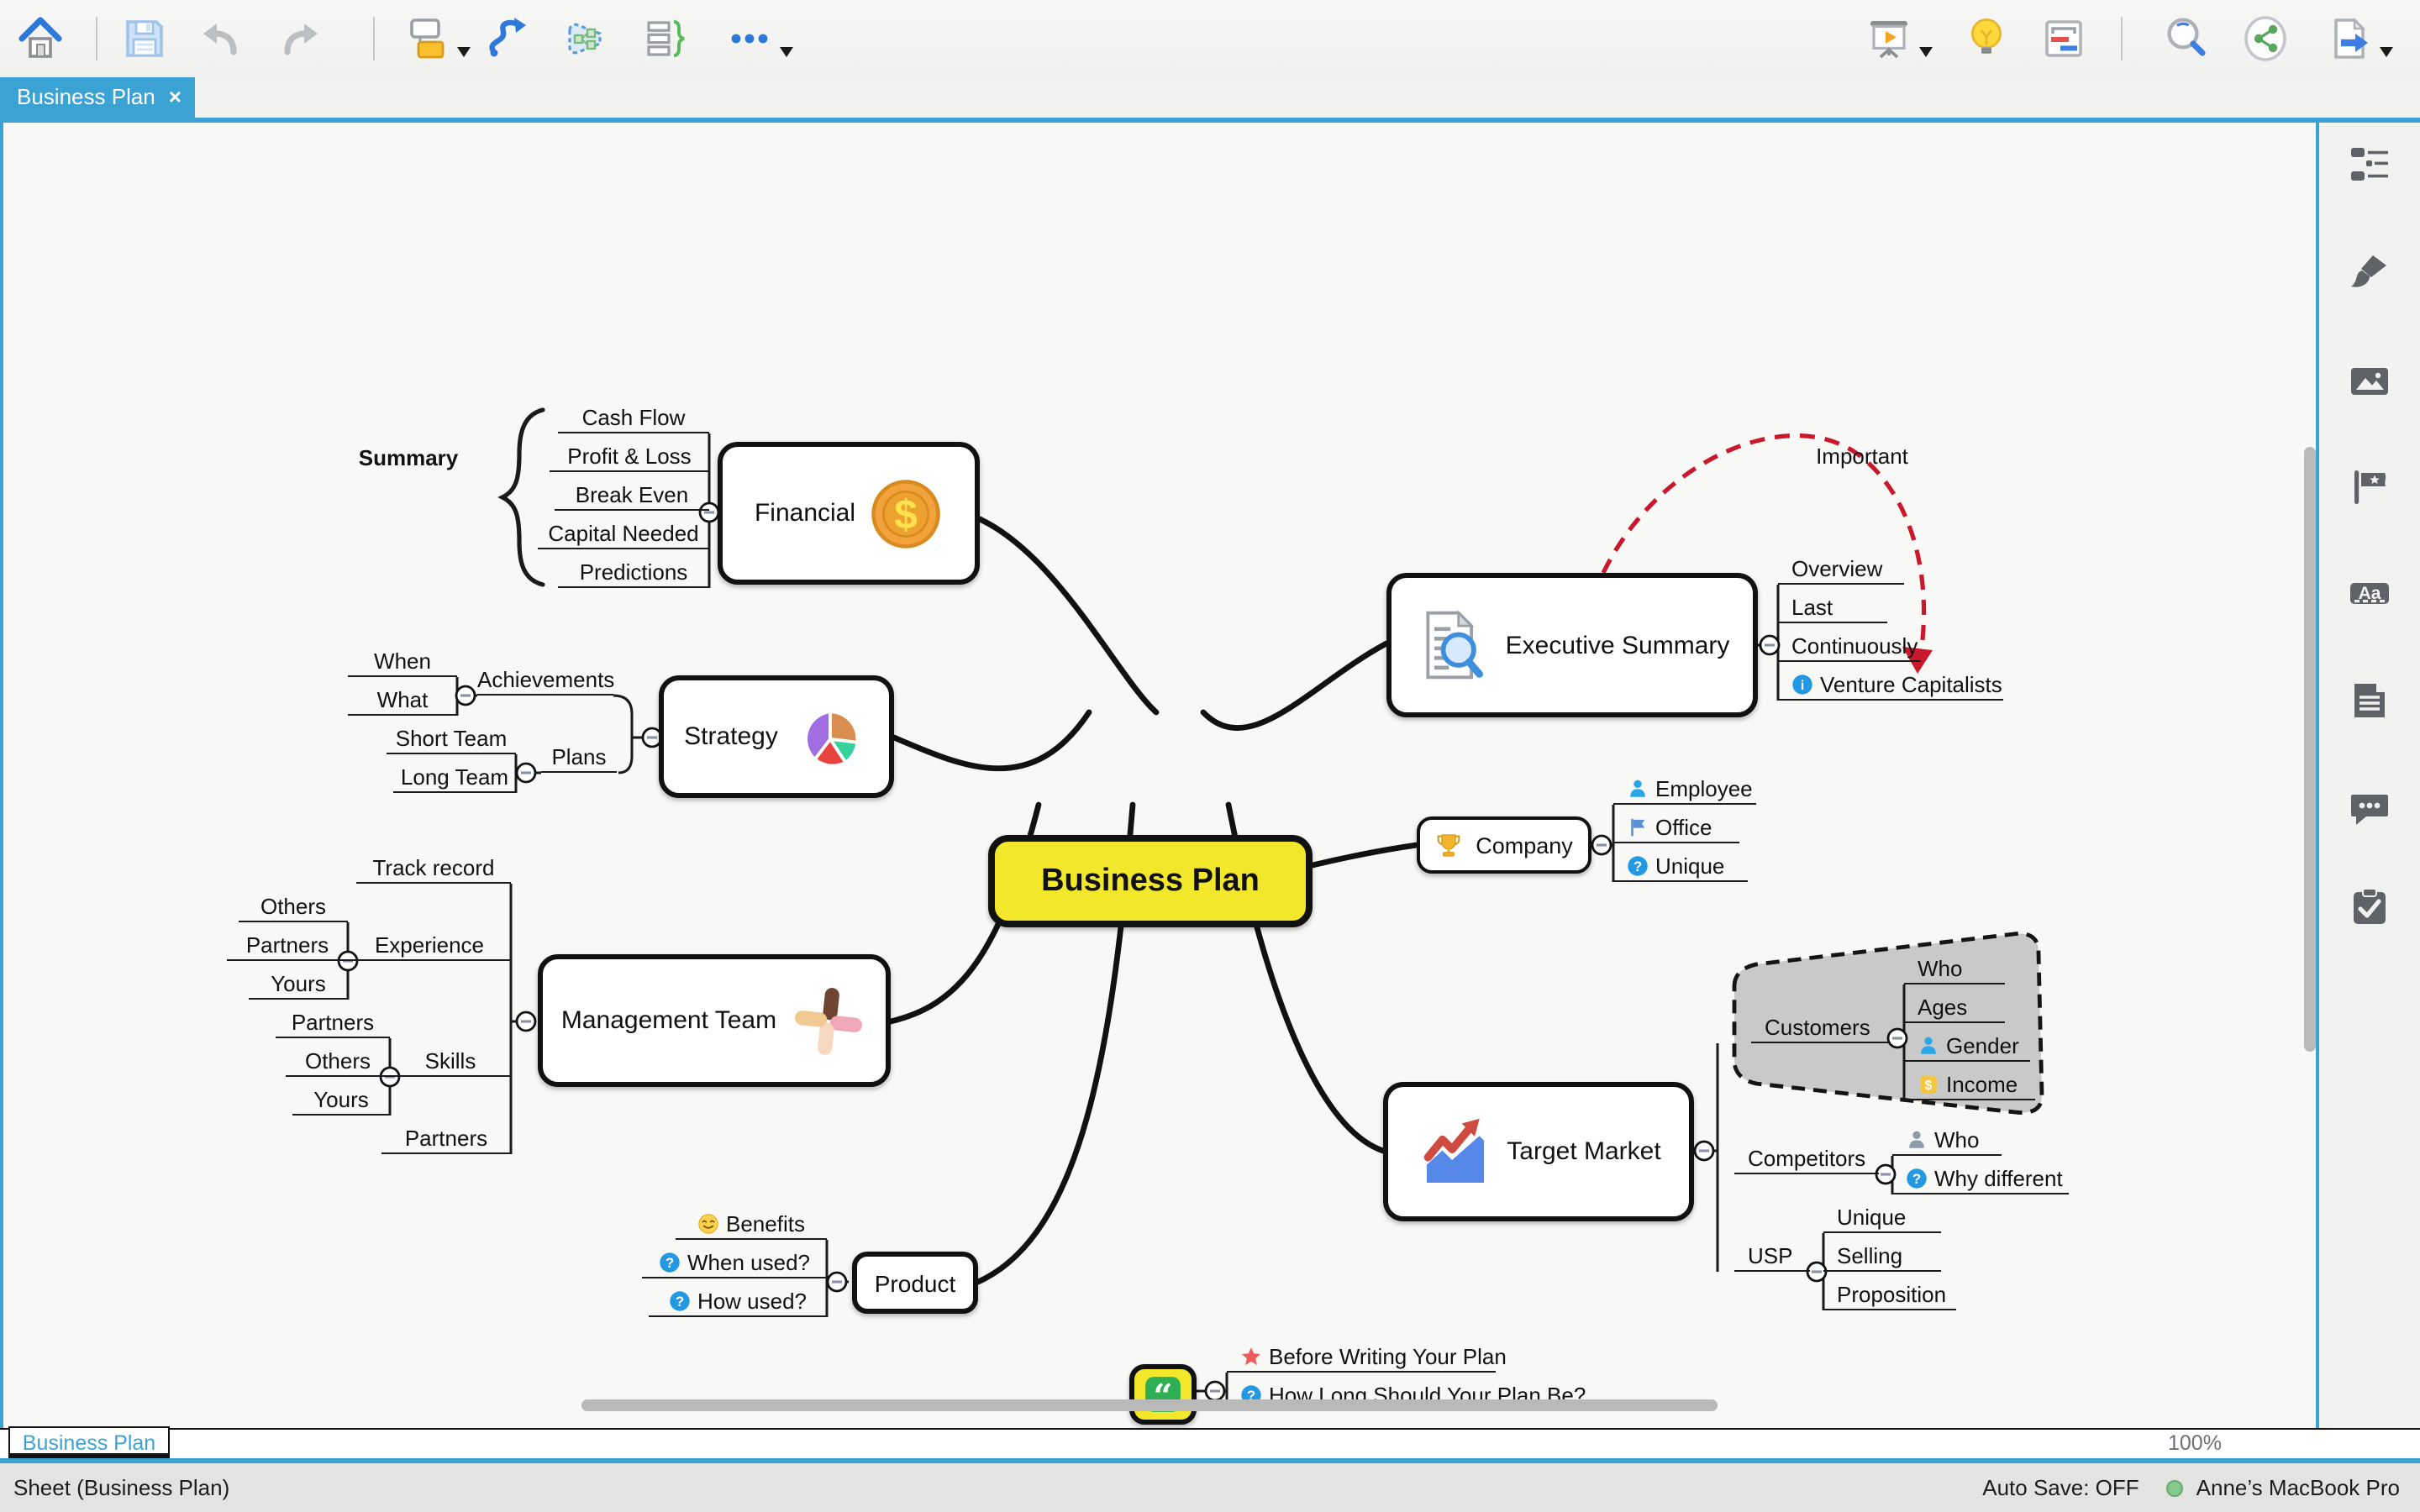  What do you see at coordinates (1954, 1008) in the screenshot?
I see `subtopic-ages: Ages` at bounding box center [1954, 1008].